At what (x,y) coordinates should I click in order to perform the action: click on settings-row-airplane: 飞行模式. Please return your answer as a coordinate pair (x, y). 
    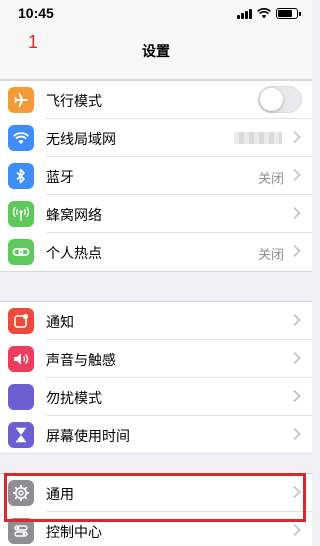
    Looking at the image, I should click on (156, 100).